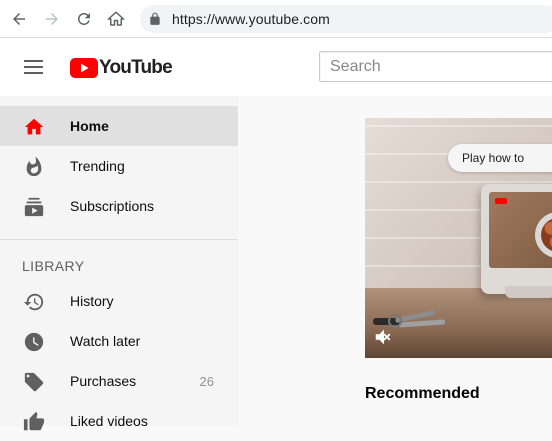  Describe the element at coordinates (34, 342) in the screenshot. I see `clock-icon` at that location.